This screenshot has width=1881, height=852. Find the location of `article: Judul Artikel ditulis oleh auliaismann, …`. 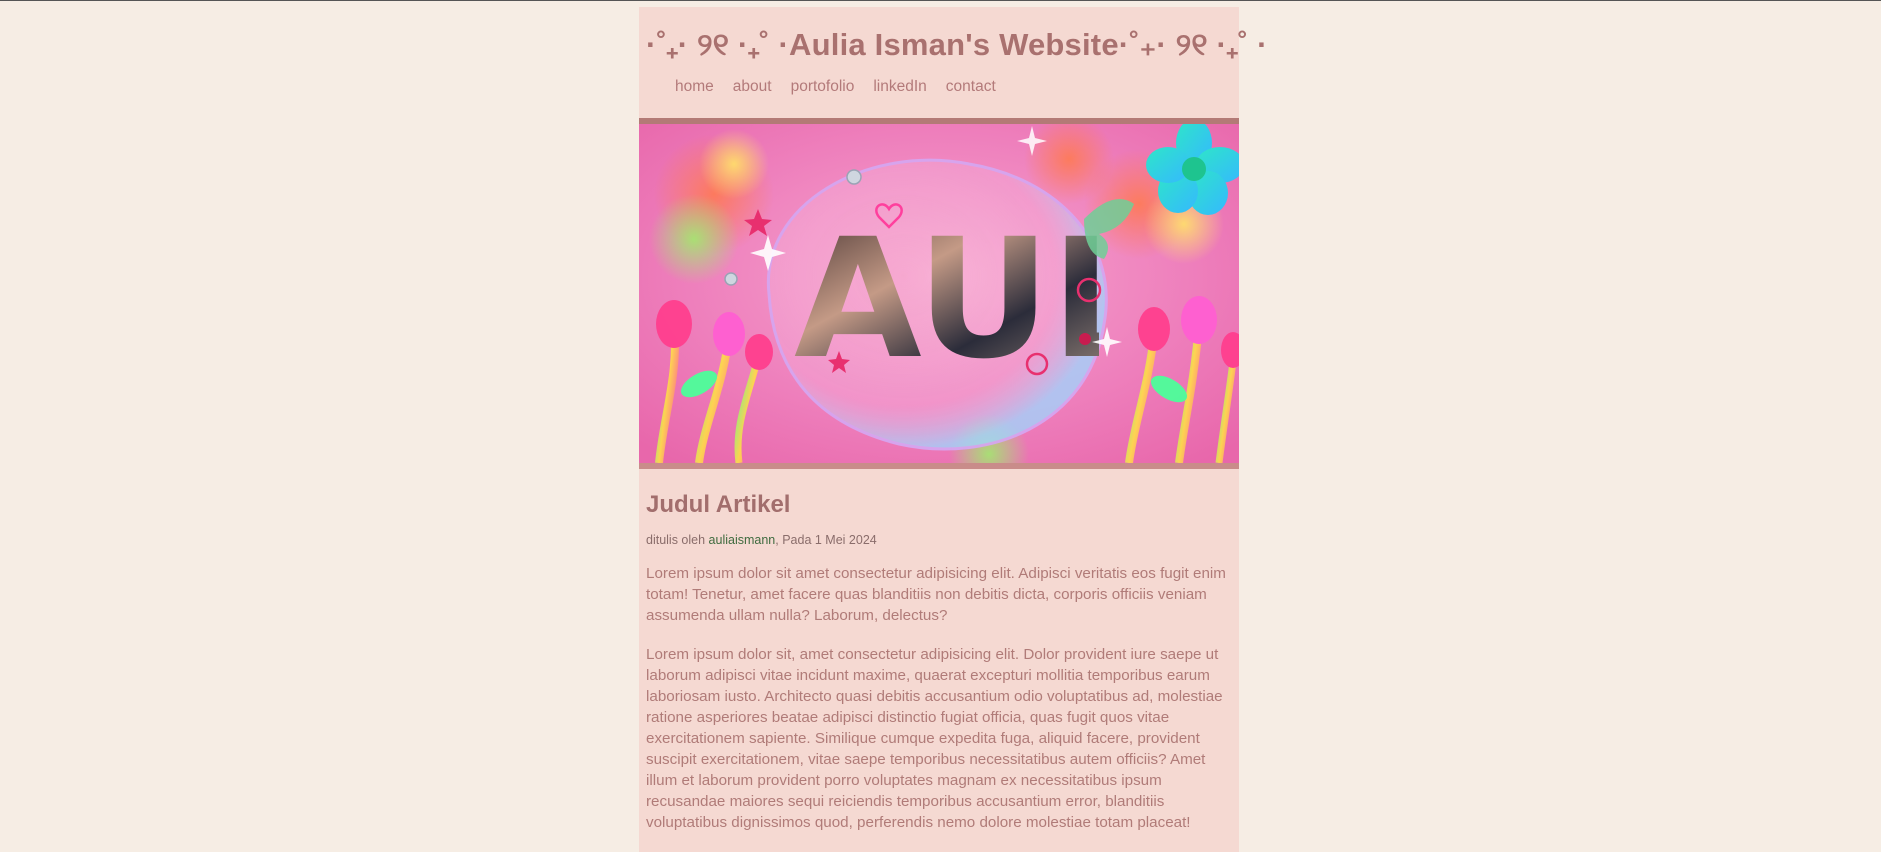

article: Judul Artikel ditulis oleh auliaismann, … is located at coordinates (939, 651).